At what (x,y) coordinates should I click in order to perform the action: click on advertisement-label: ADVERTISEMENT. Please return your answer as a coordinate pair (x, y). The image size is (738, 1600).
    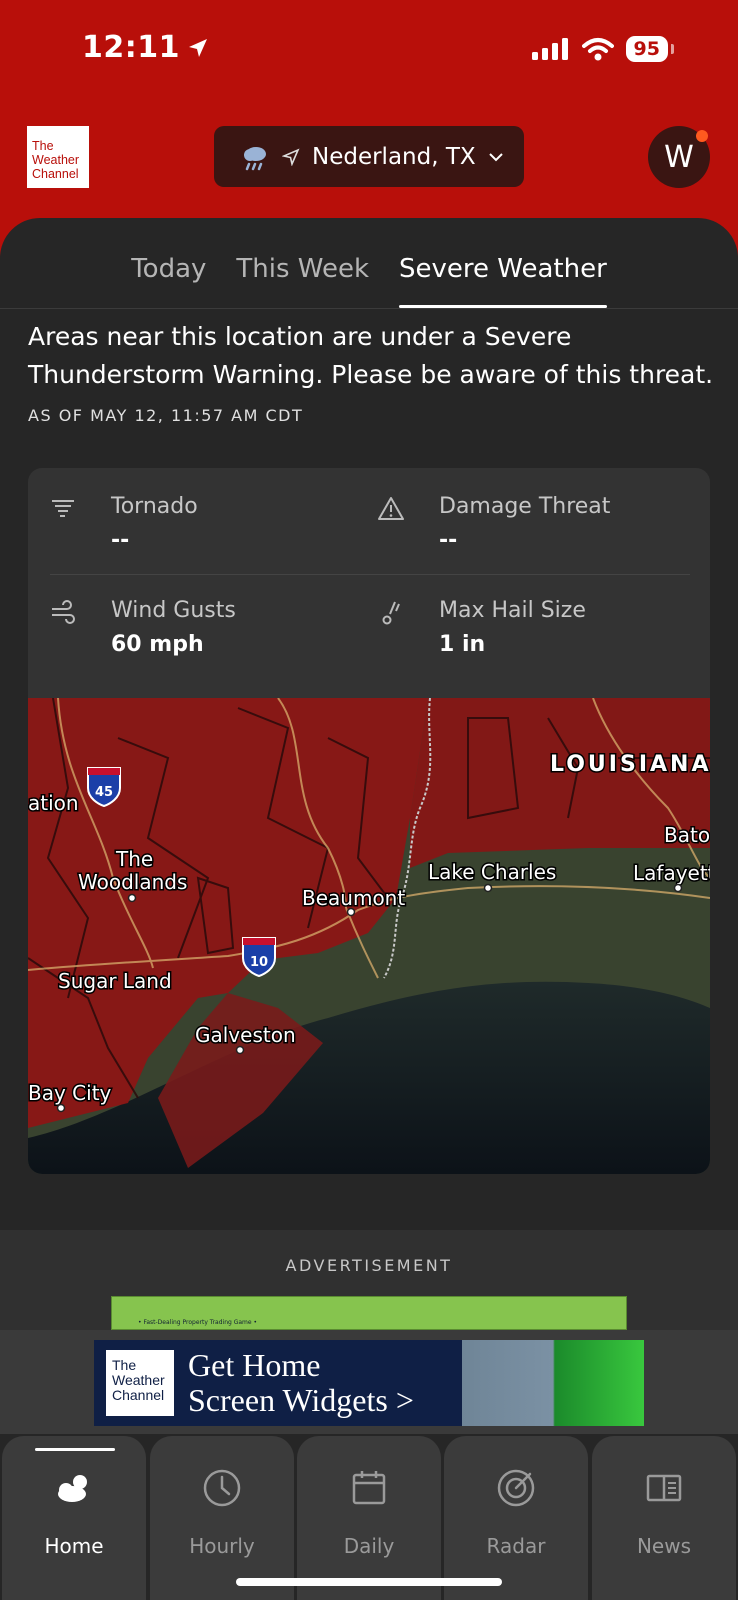
    Looking at the image, I should click on (369, 1265).